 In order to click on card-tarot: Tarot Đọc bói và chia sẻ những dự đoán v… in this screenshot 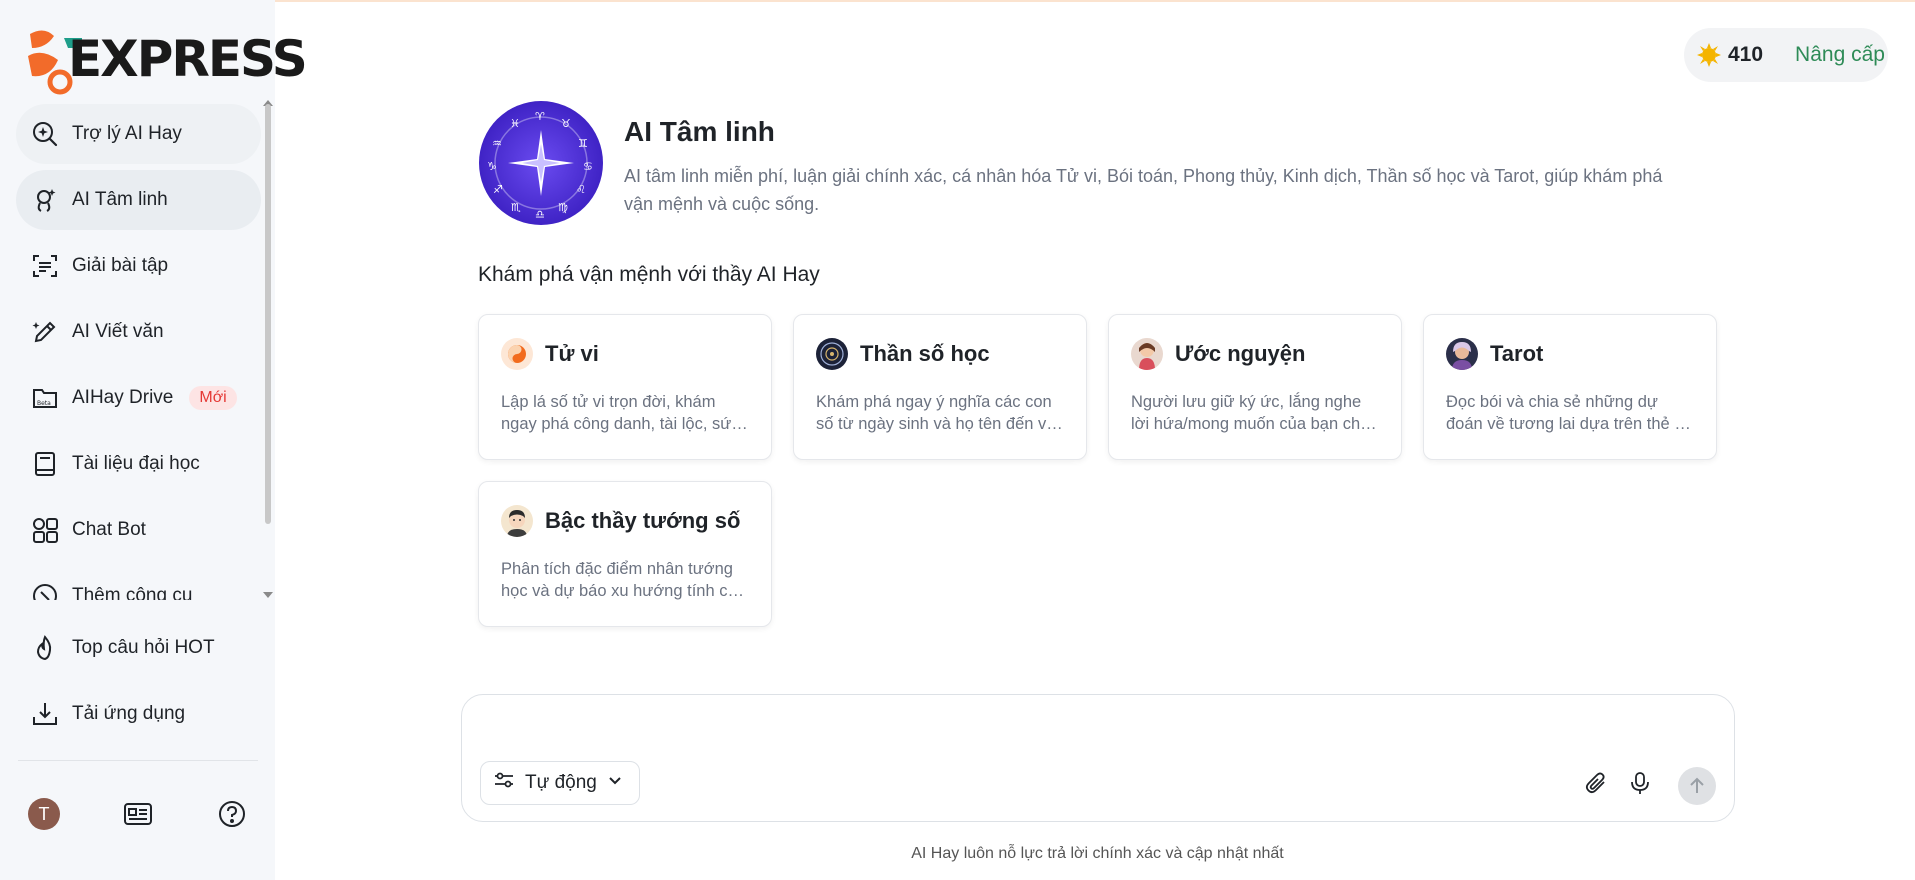, I will do `click(1570, 387)`.